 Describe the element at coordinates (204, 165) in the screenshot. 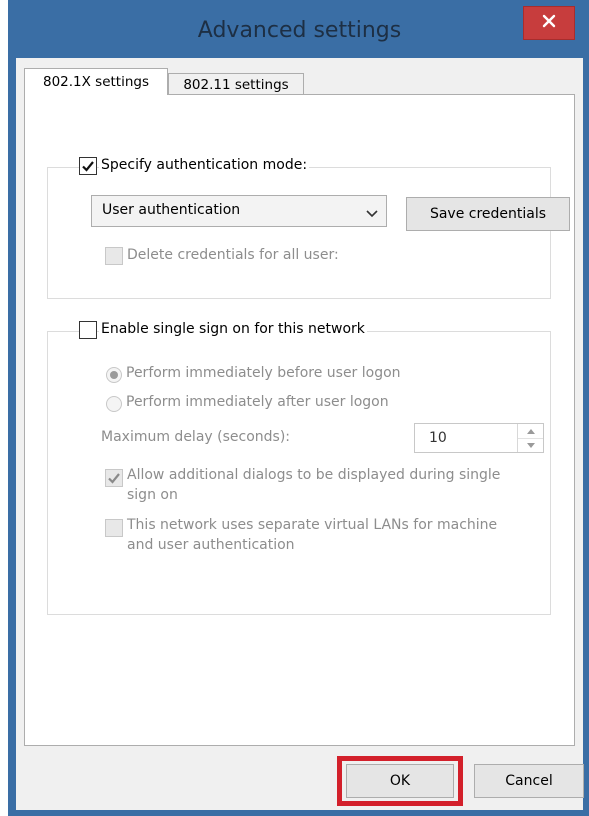

I see `specify-auth-mode-label: Specify authentication mode:` at that location.